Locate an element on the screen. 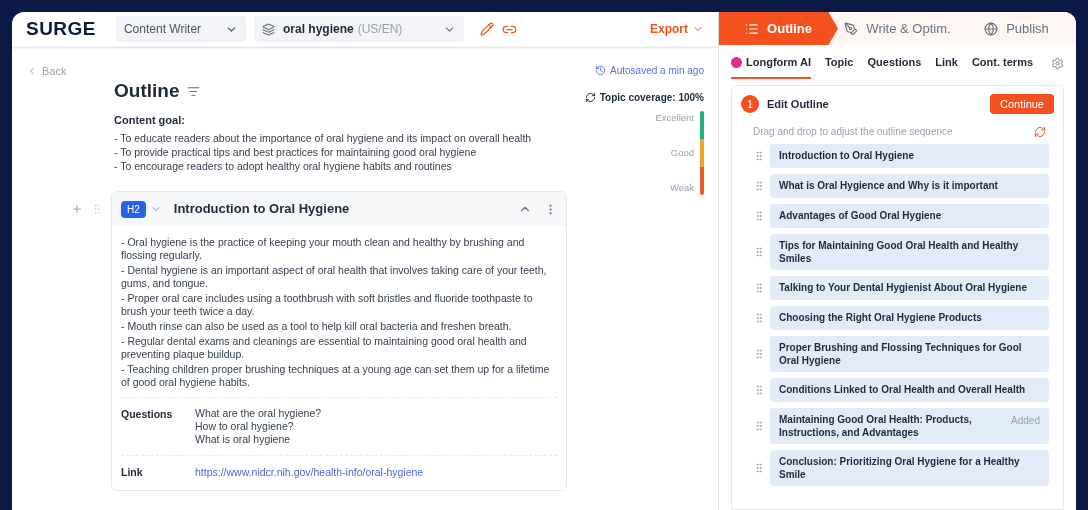 Image resolution: width=1088 pixels, height=510 pixels. link-label: Link is located at coordinates (132, 472).